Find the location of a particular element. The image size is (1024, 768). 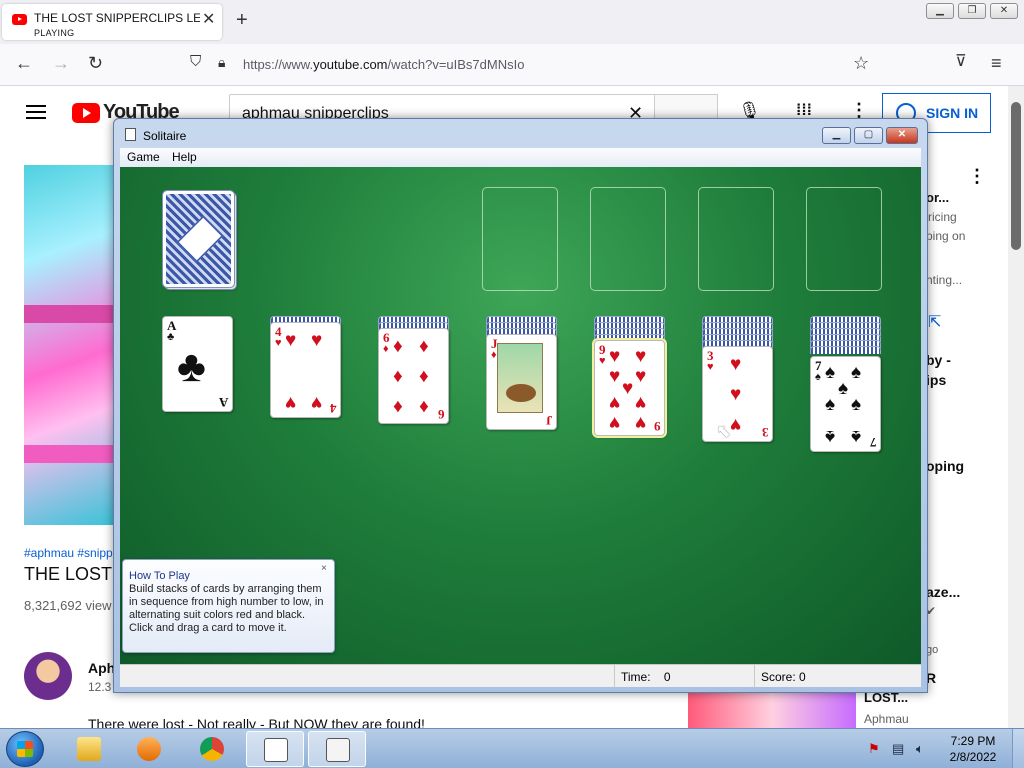

rec-text-7: oping is located at coordinates (945, 466).